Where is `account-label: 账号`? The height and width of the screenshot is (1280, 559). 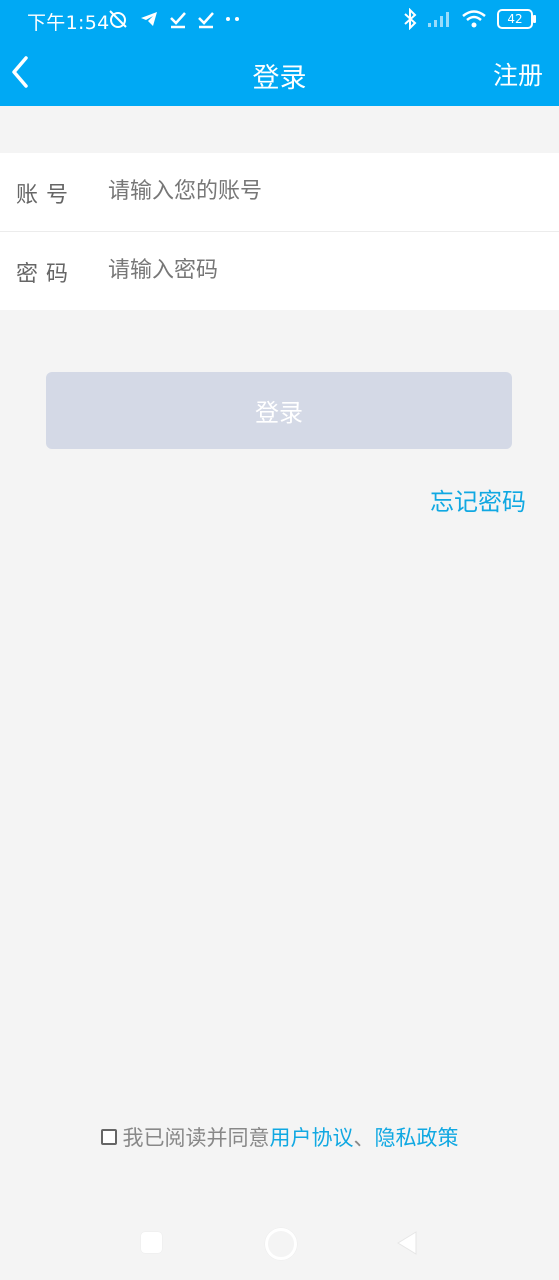 account-label: 账号 is located at coordinates (46, 195).